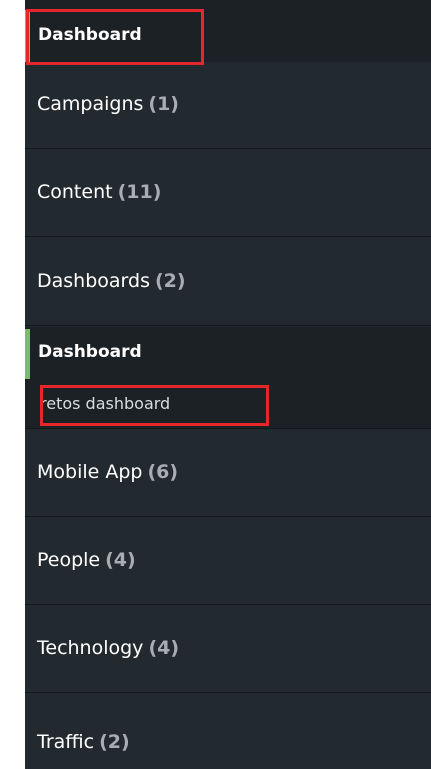  I want to click on menu-item-content: Content (11), so click(228, 193).